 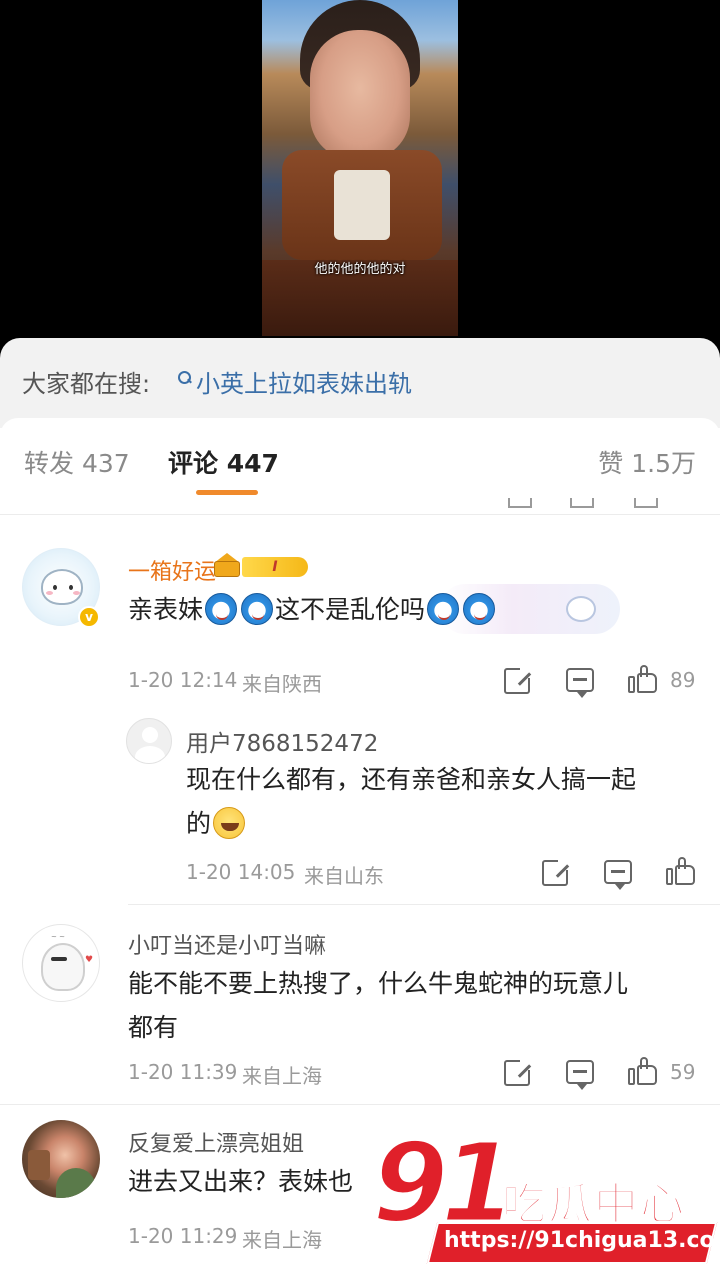 I want to click on comment-username: 反复爱上漂亮姐姐, so click(x=216, y=1142).